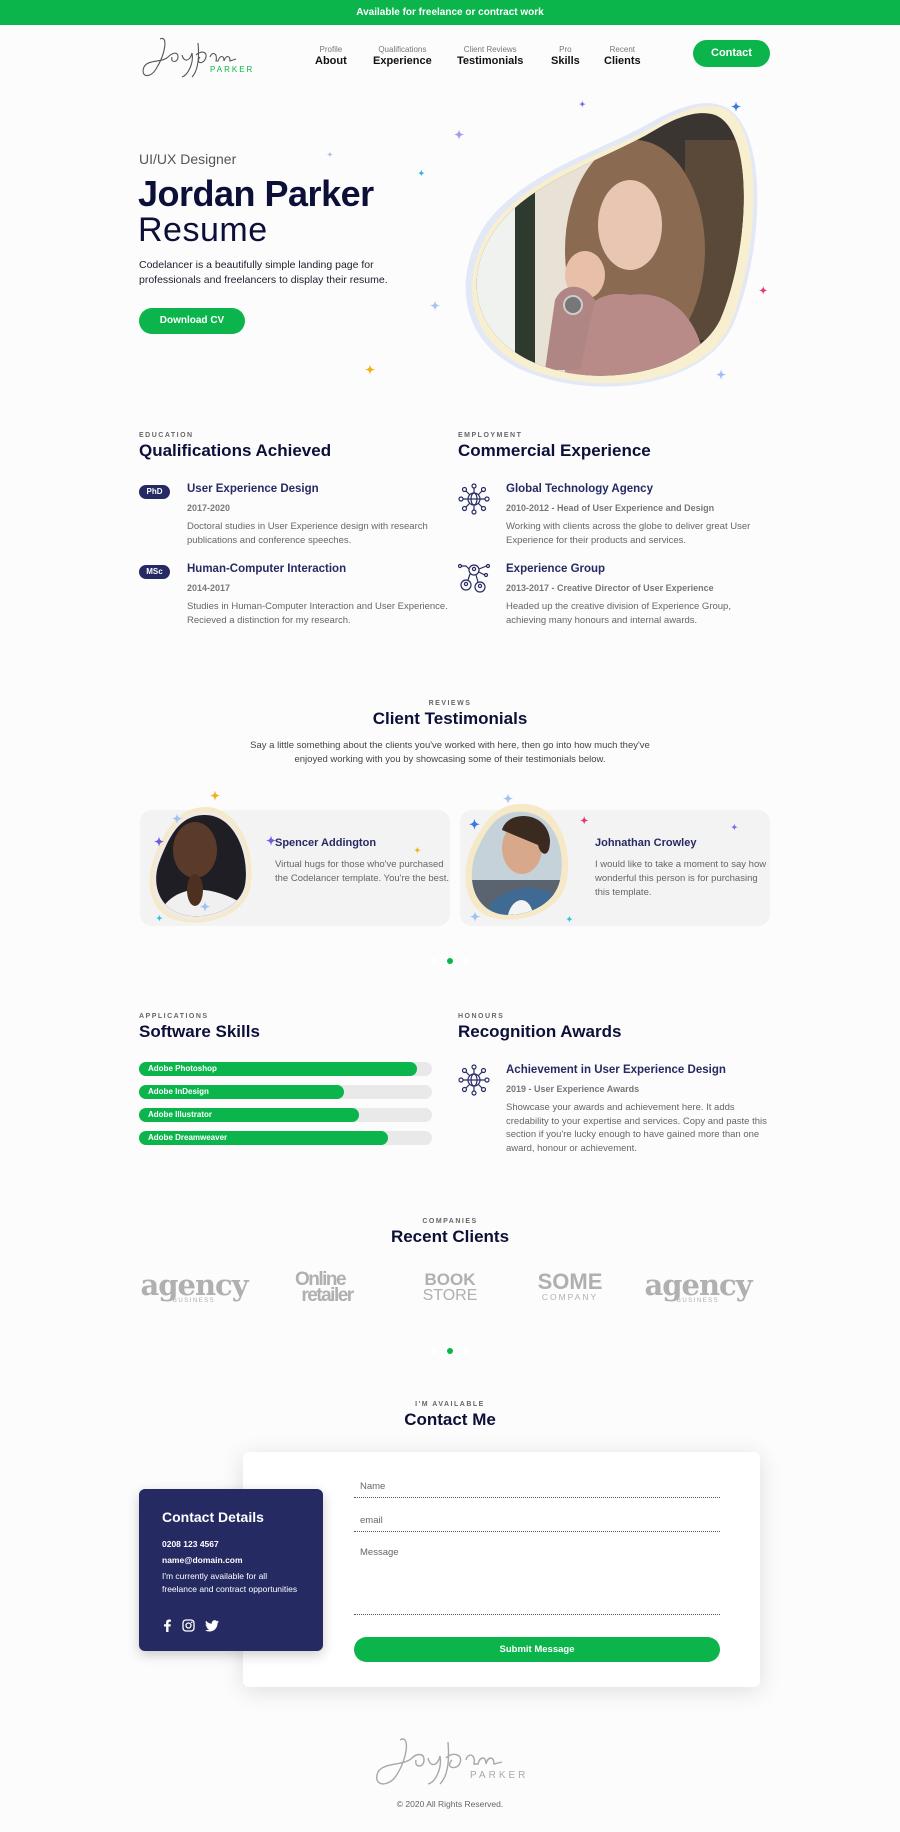 The image size is (900, 1832). Describe the element at coordinates (178, 1091) in the screenshot. I see `skill-label: Adobe InDesign` at that location.